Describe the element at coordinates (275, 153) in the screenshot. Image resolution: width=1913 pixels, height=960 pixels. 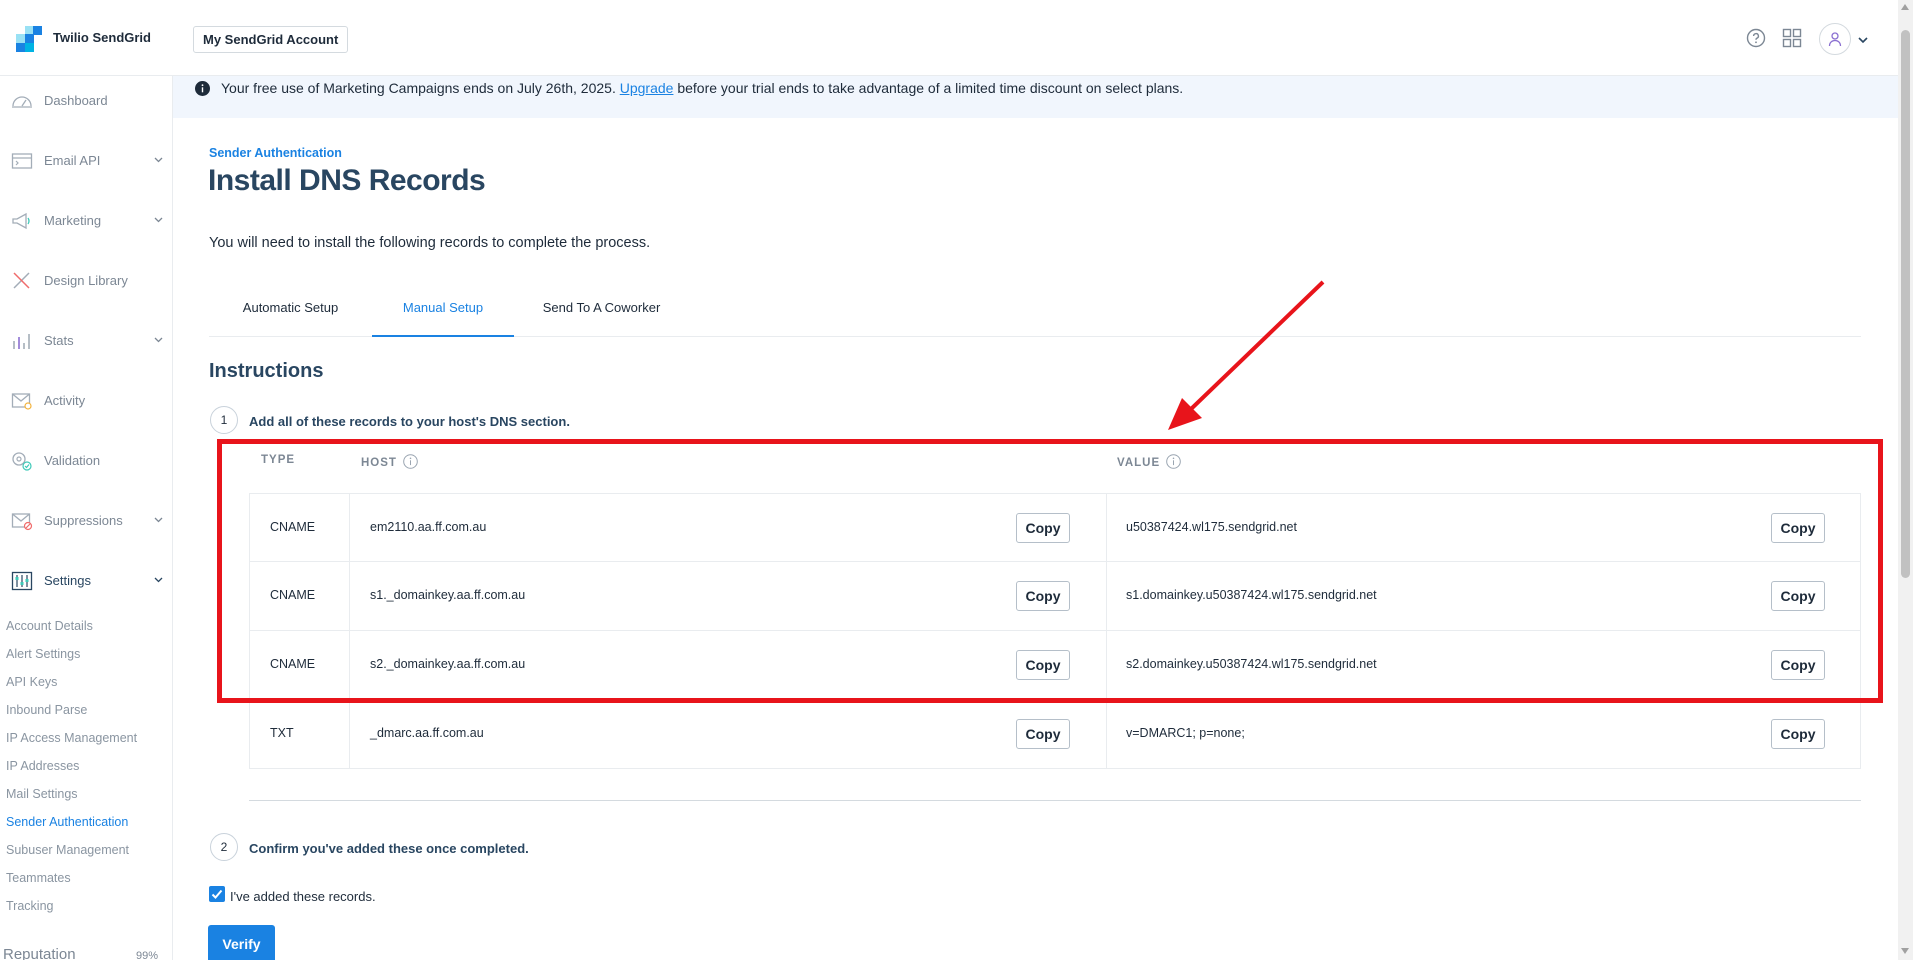
I see `breadcrumb: Sender Authentication` at that location.